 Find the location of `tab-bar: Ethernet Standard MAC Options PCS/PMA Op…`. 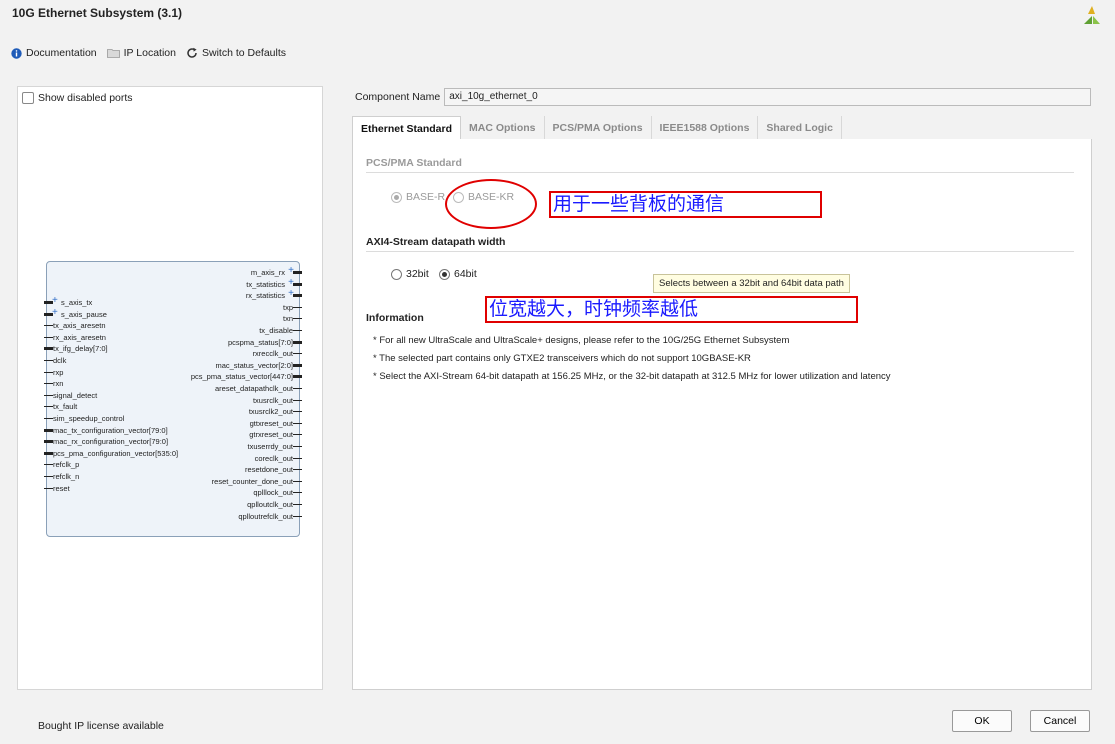

tab-bar: Ethernet Standard MAC Options PCS/PMA Op… is located at coordinates (722, 128).